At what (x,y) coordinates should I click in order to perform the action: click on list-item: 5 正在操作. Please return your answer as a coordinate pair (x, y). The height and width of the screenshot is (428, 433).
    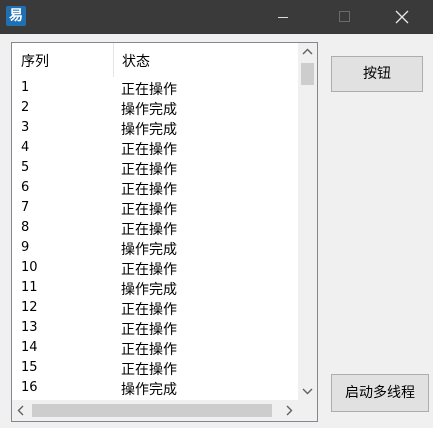
    Looking at the image, I should click on (155, 168).